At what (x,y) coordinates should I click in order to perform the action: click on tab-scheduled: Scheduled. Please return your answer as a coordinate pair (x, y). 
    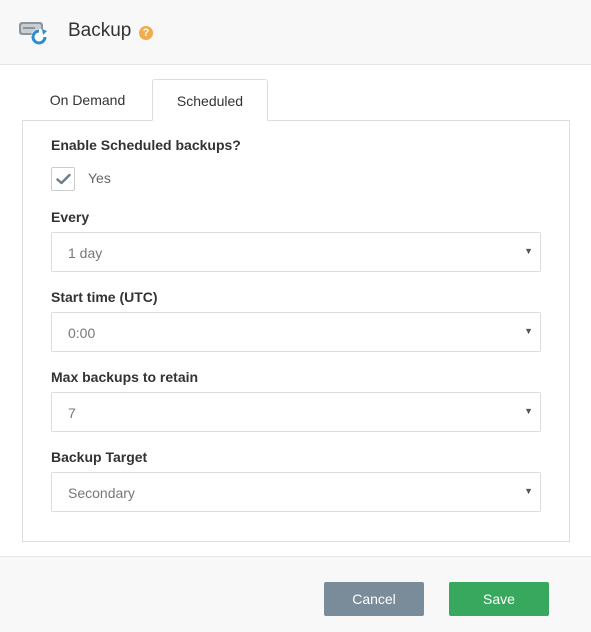
    Looking at the image, I should click on (210, 100).